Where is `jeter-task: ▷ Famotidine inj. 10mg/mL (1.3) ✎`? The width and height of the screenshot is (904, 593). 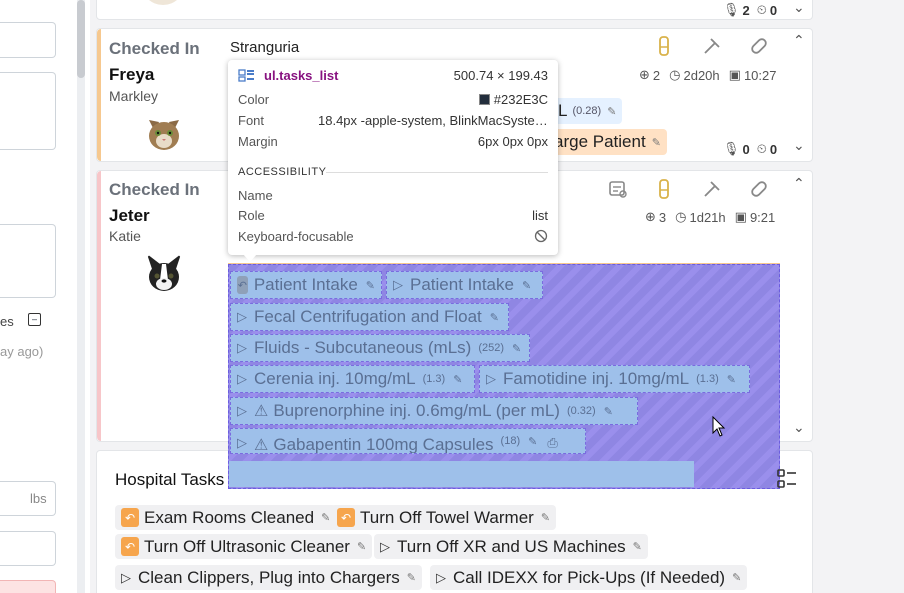
jeter-task: ▷ Famotidine inj. 10mg/mL (1.3) ✎ is located at coordinates (614, 379).